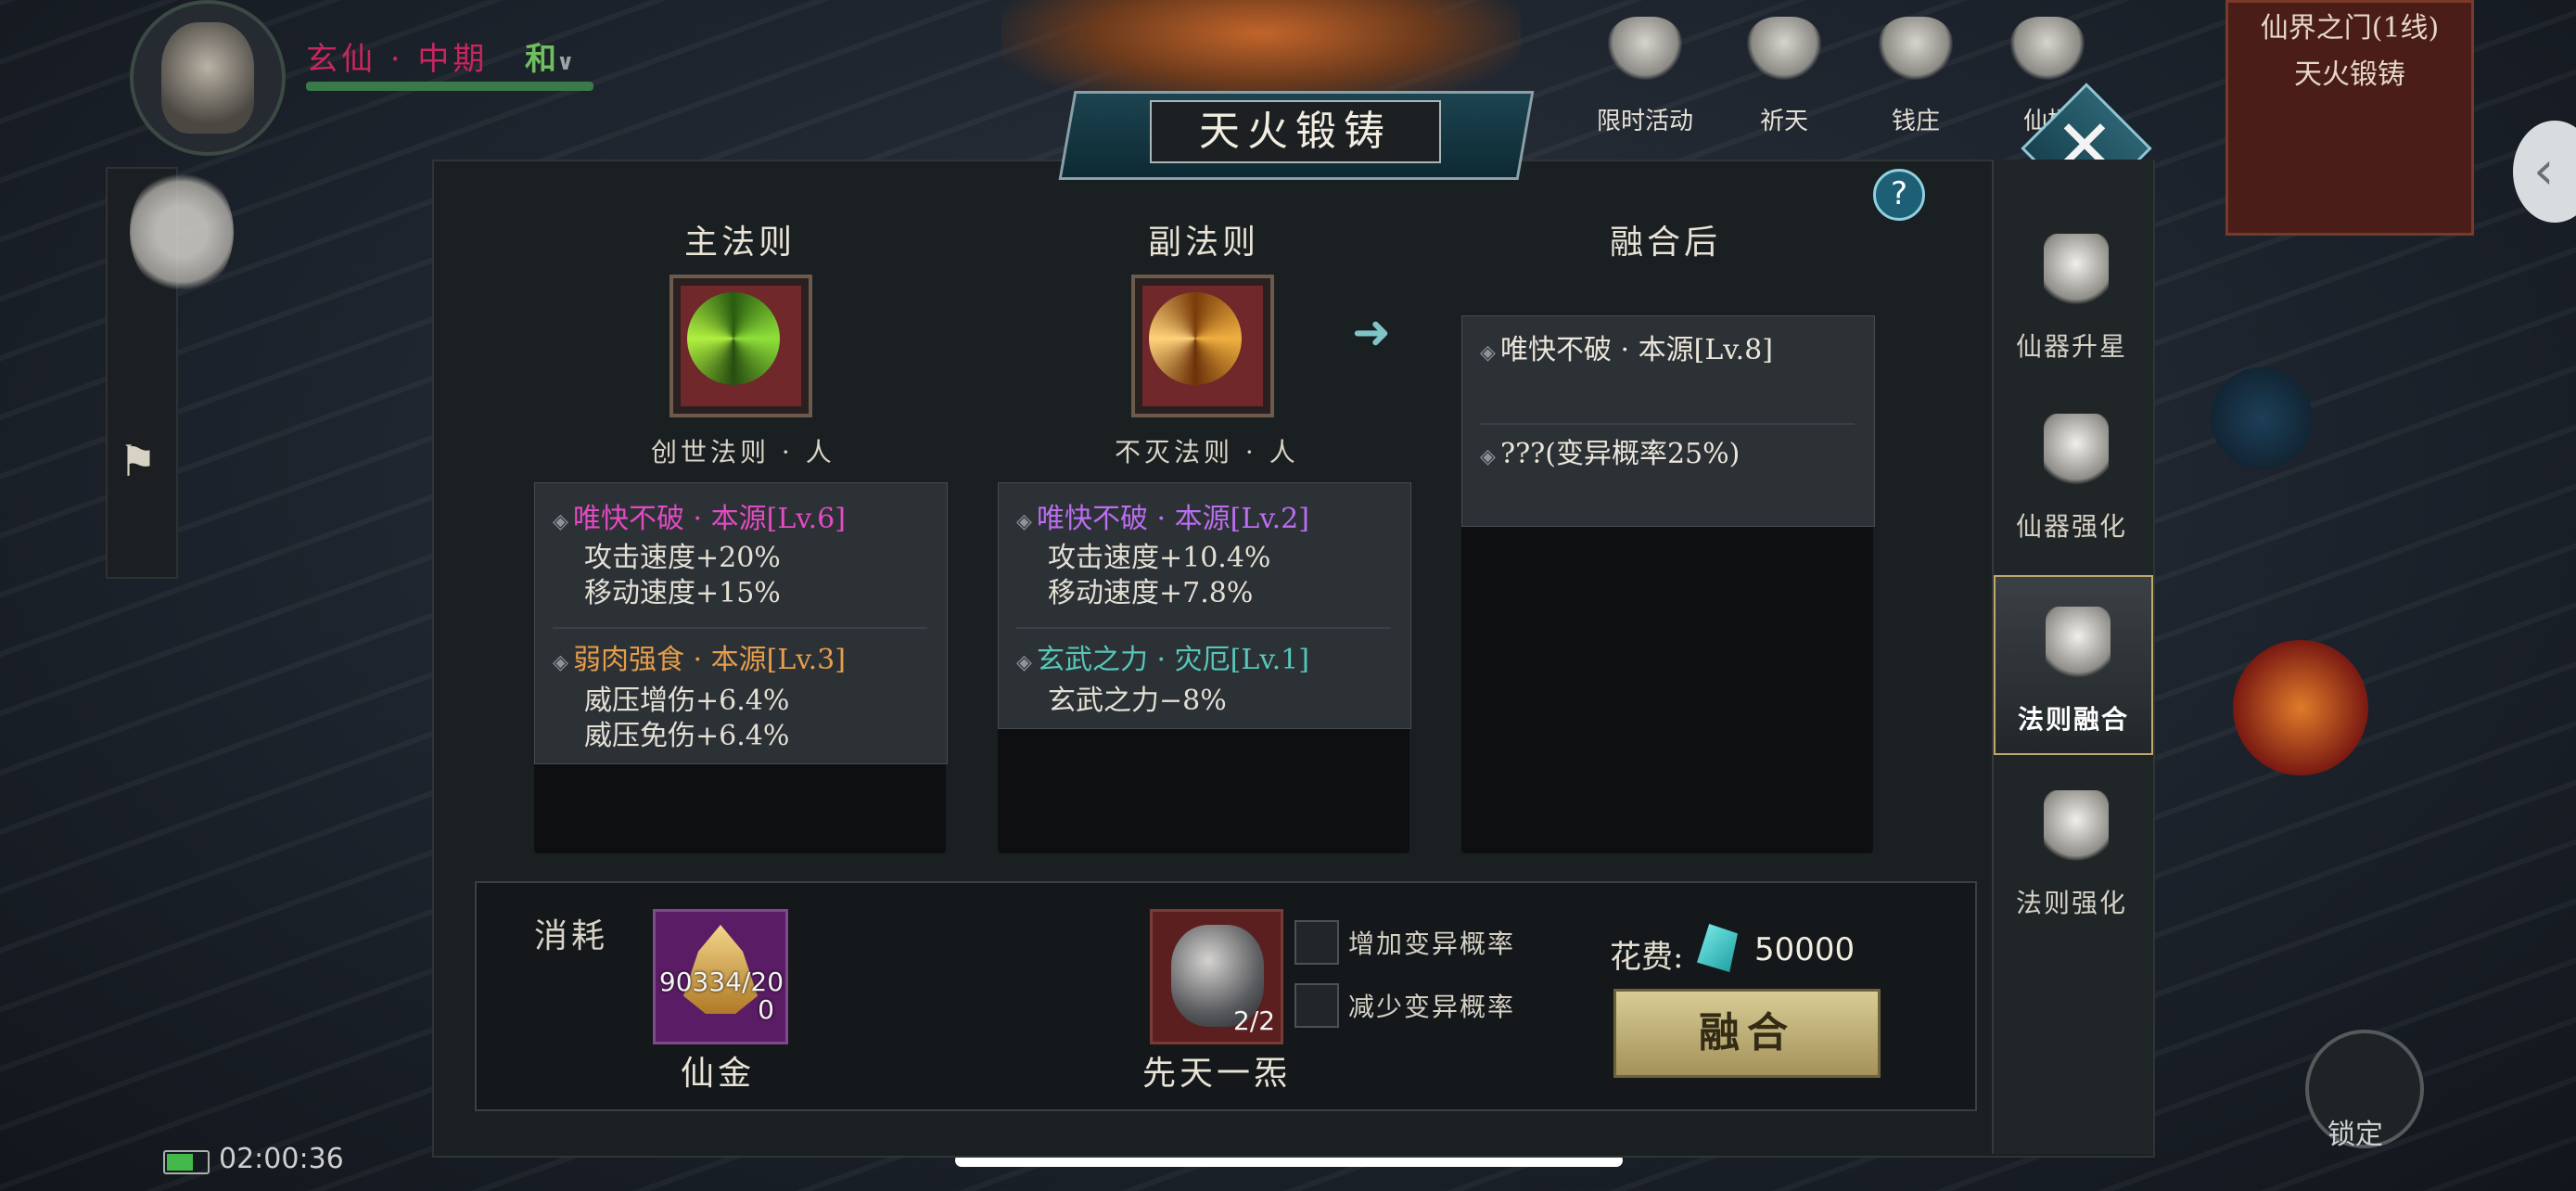  Describe the element at coordinates (2544, 171) in the screenshot. I see `chevron-left-icon: ‹` at that location.